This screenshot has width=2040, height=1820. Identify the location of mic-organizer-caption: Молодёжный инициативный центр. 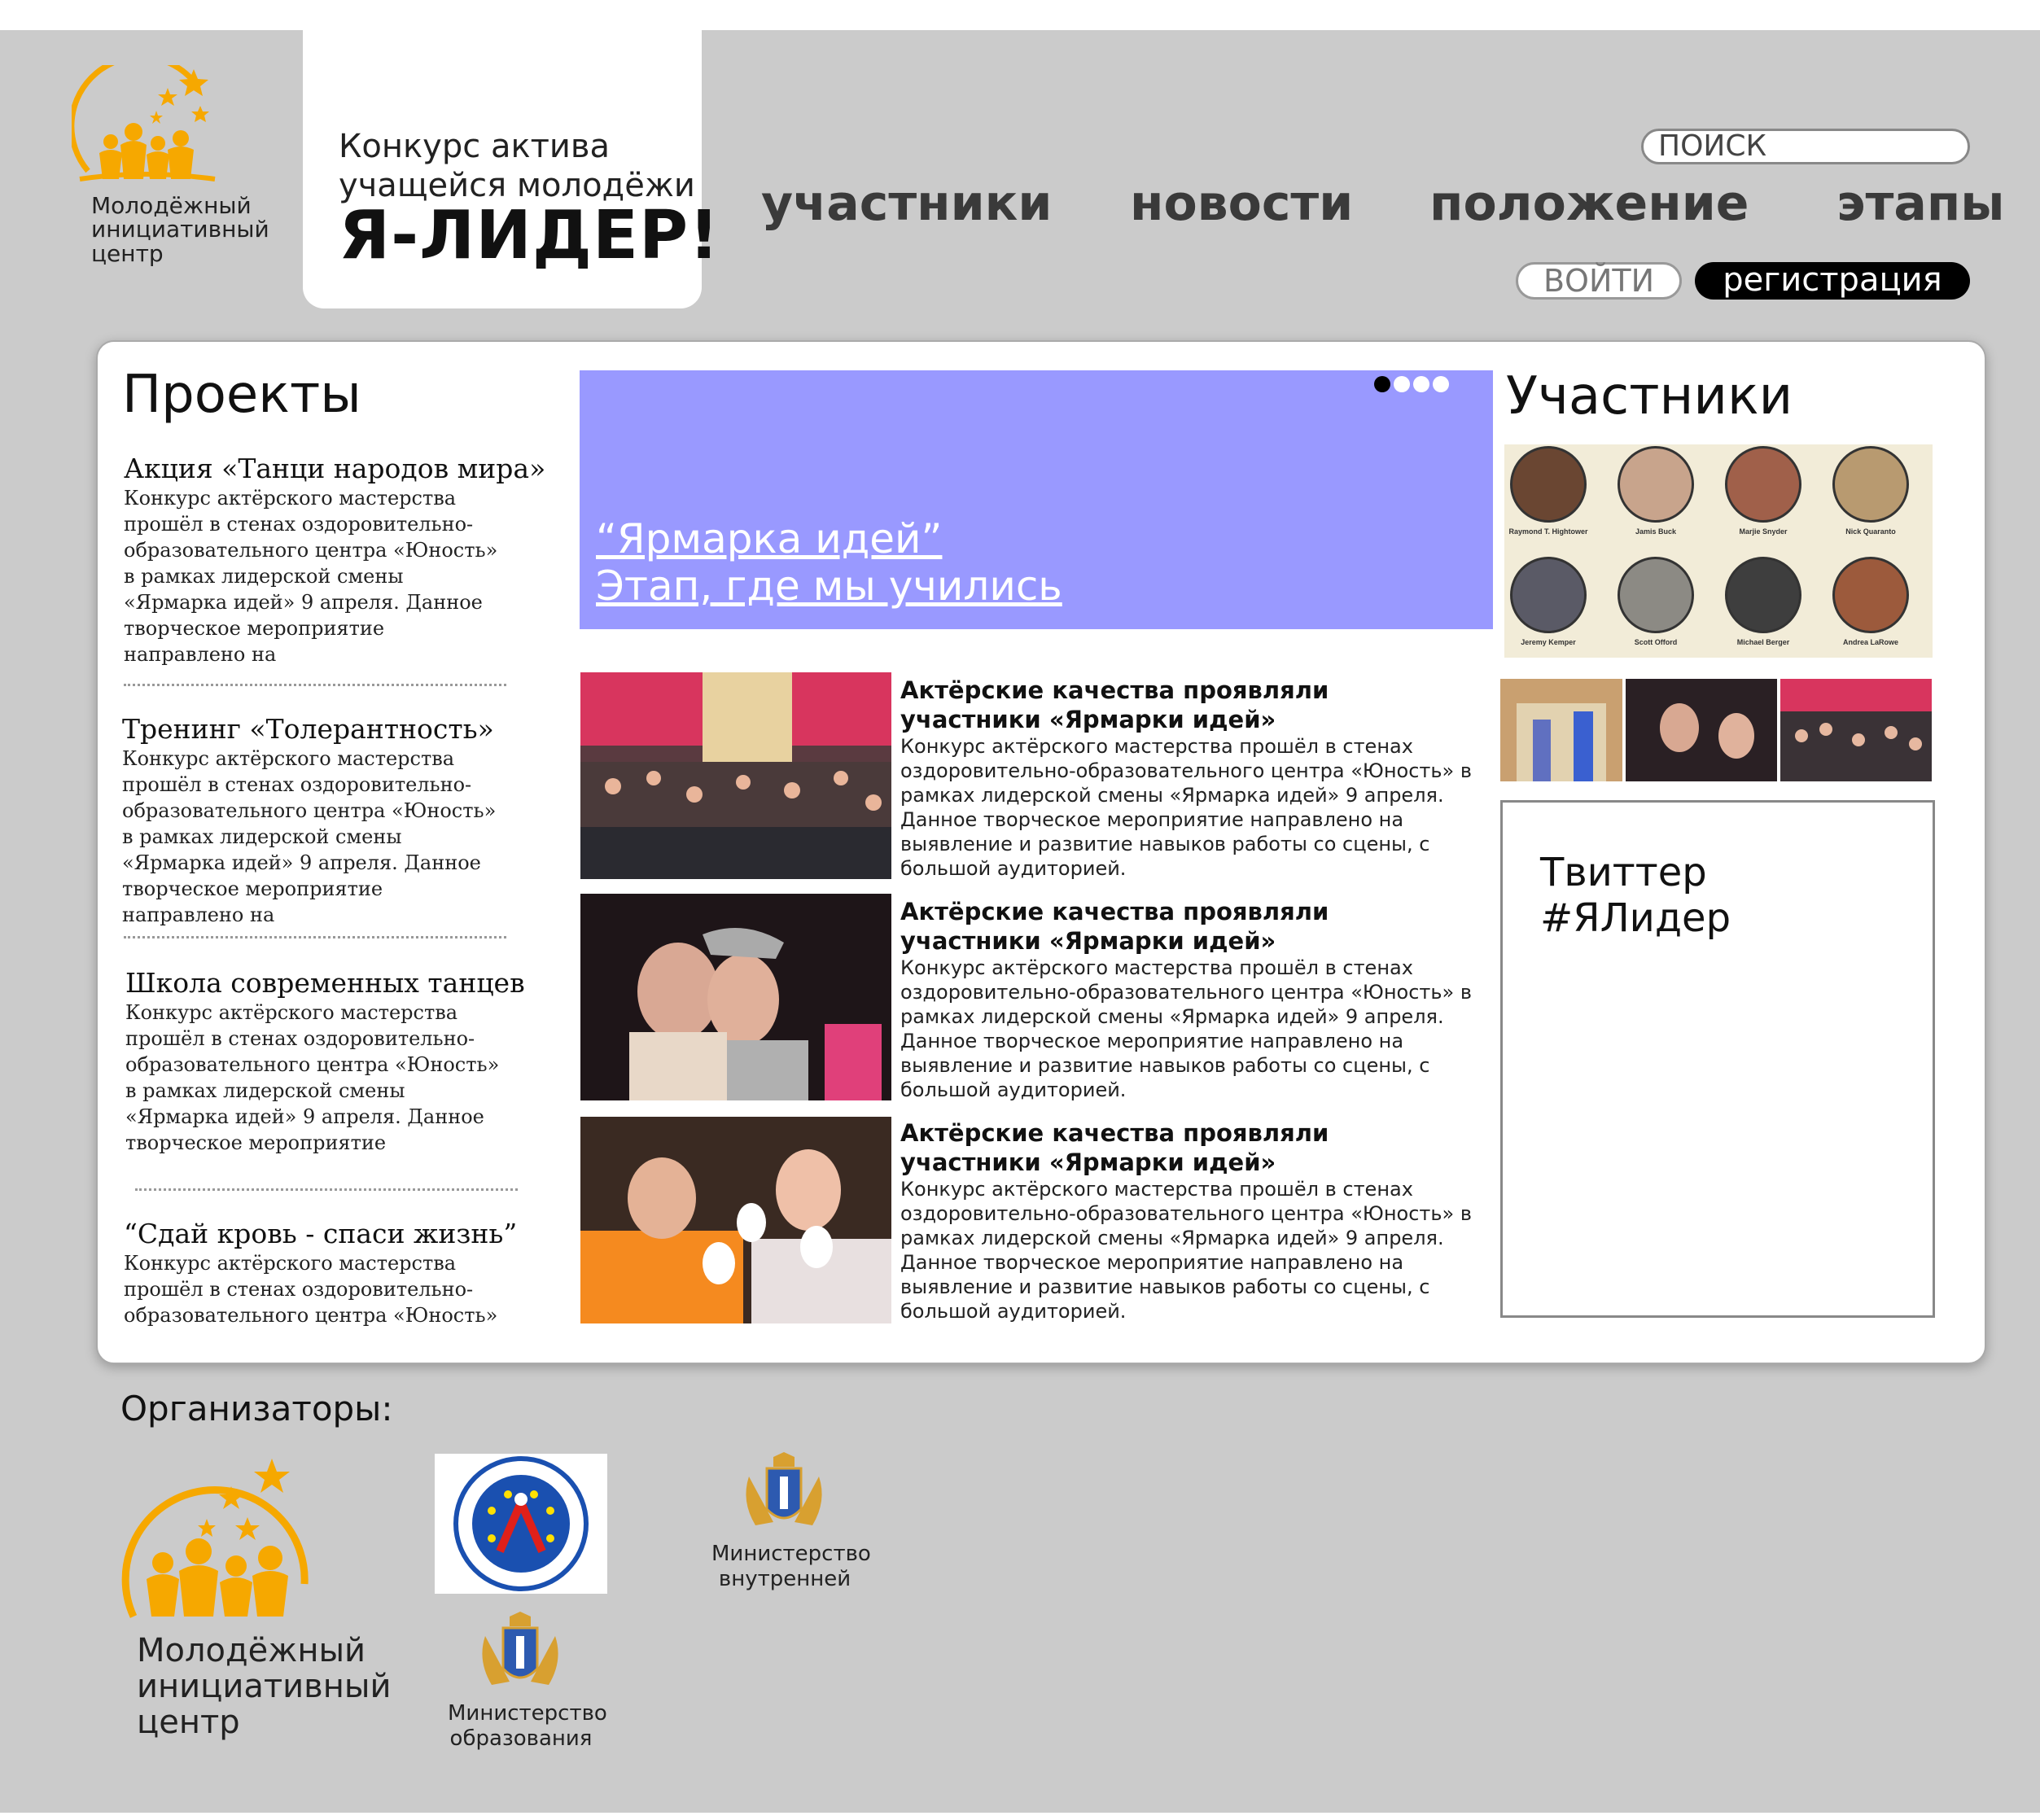
(264, 1687).